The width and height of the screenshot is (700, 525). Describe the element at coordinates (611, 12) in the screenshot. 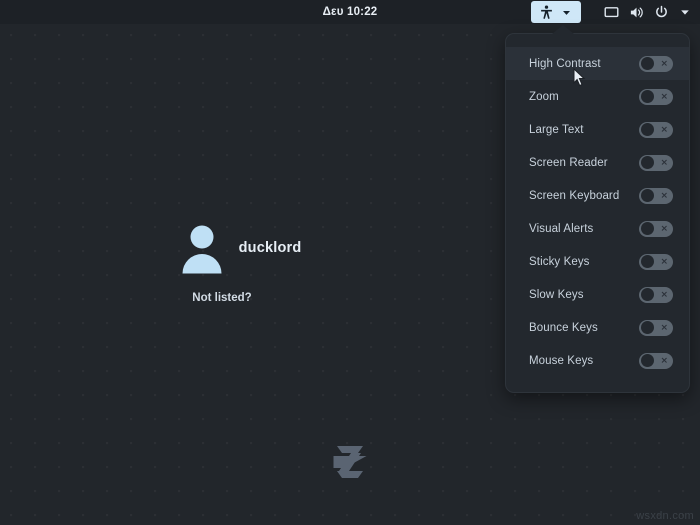

I see `display-icon` at that location.